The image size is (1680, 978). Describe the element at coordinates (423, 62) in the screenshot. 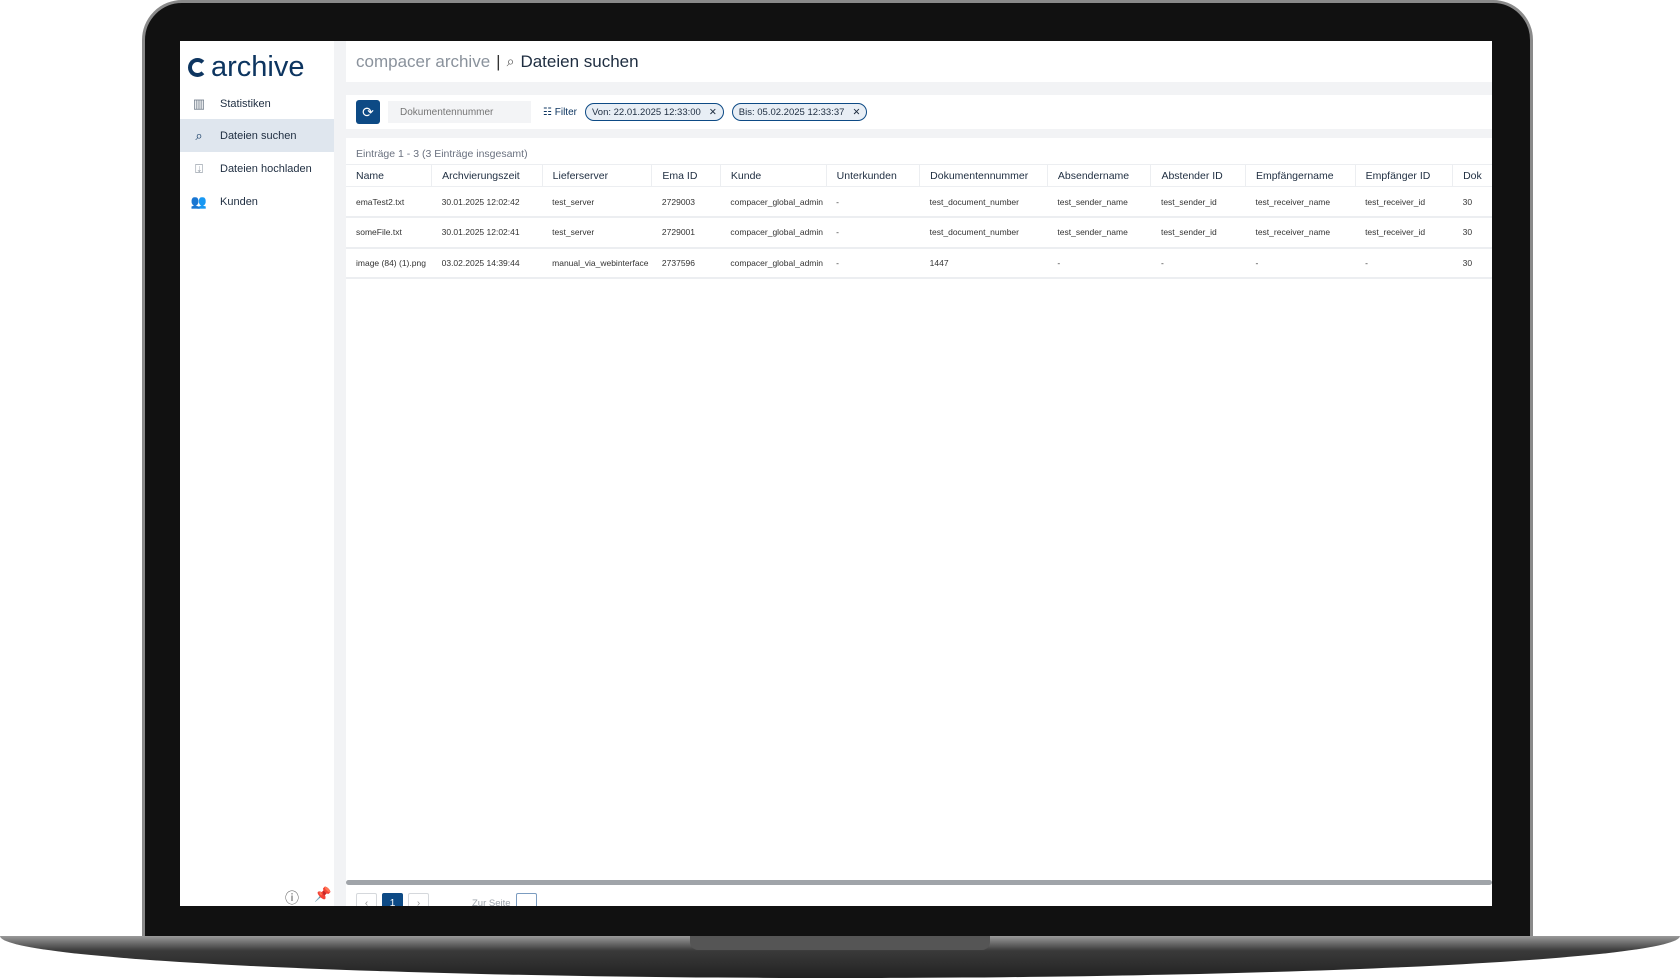

I see `breadcrumb-app: compacer archive` at that location.